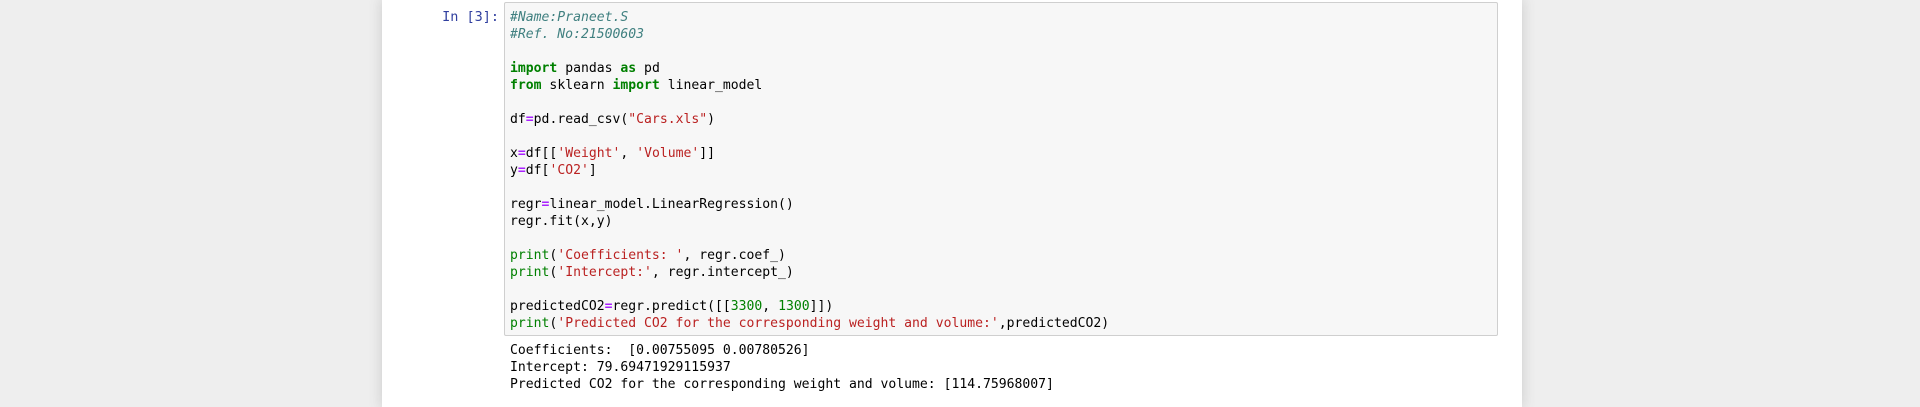 The width and height of the screenshot is (1920, 407). I want to click on code-token-number: 3300, so click(746, 306).